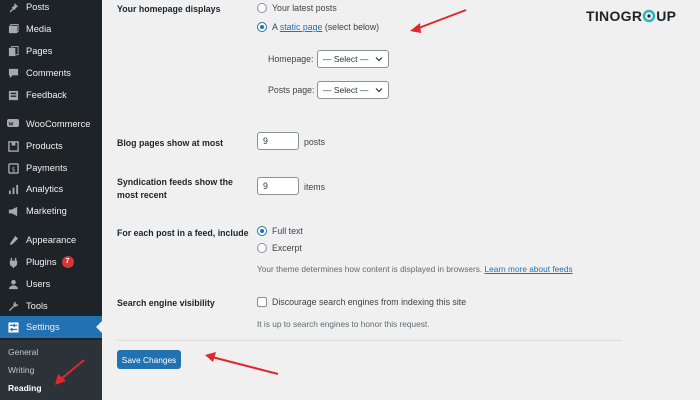  I want to click on arrow-to-save-button, so click(242, 363).